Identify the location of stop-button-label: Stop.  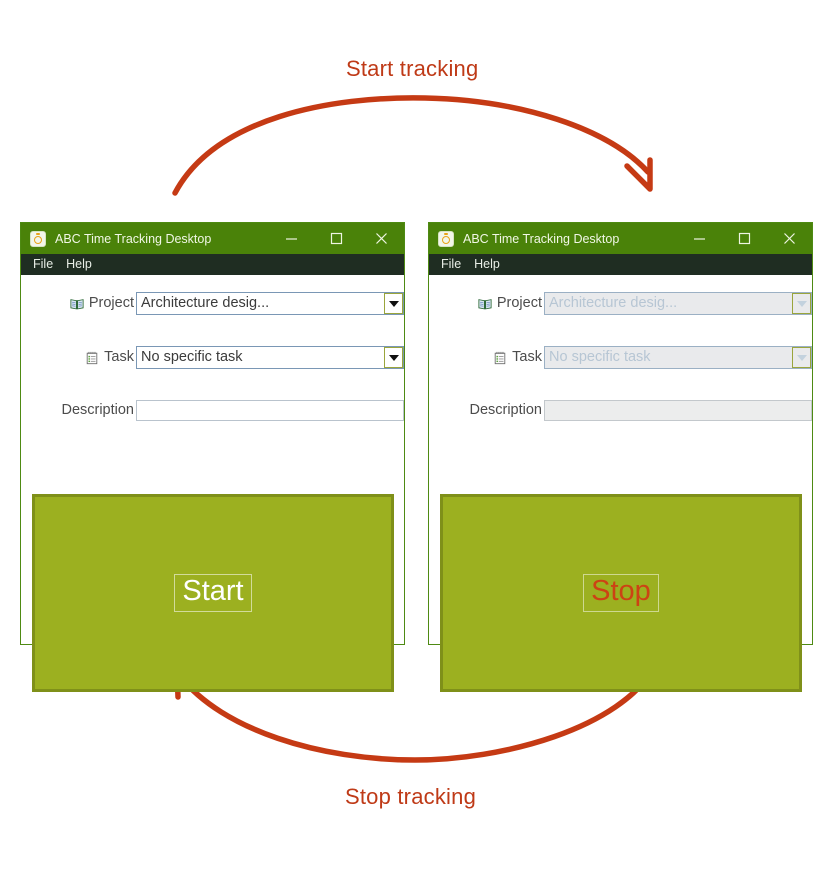
(621, 593).